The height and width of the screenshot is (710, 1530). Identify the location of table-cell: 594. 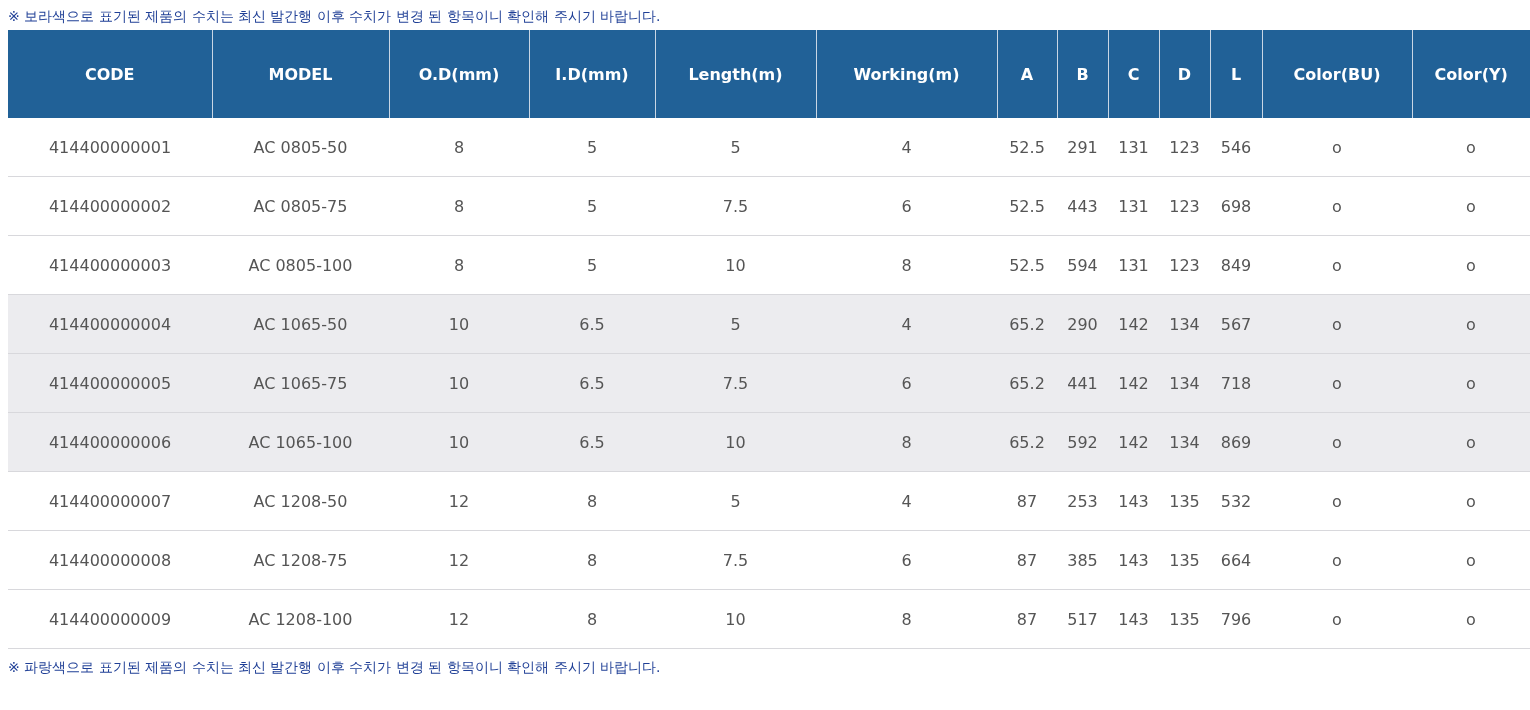
(1082, 265).